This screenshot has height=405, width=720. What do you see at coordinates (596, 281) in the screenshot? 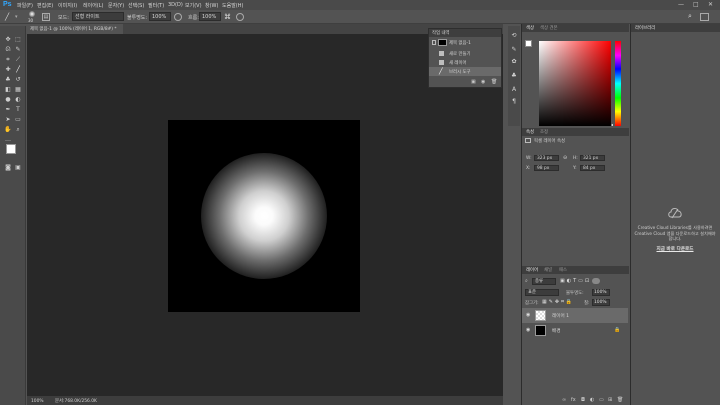
I see `filter-toggle` at bounding box center [596, 281].